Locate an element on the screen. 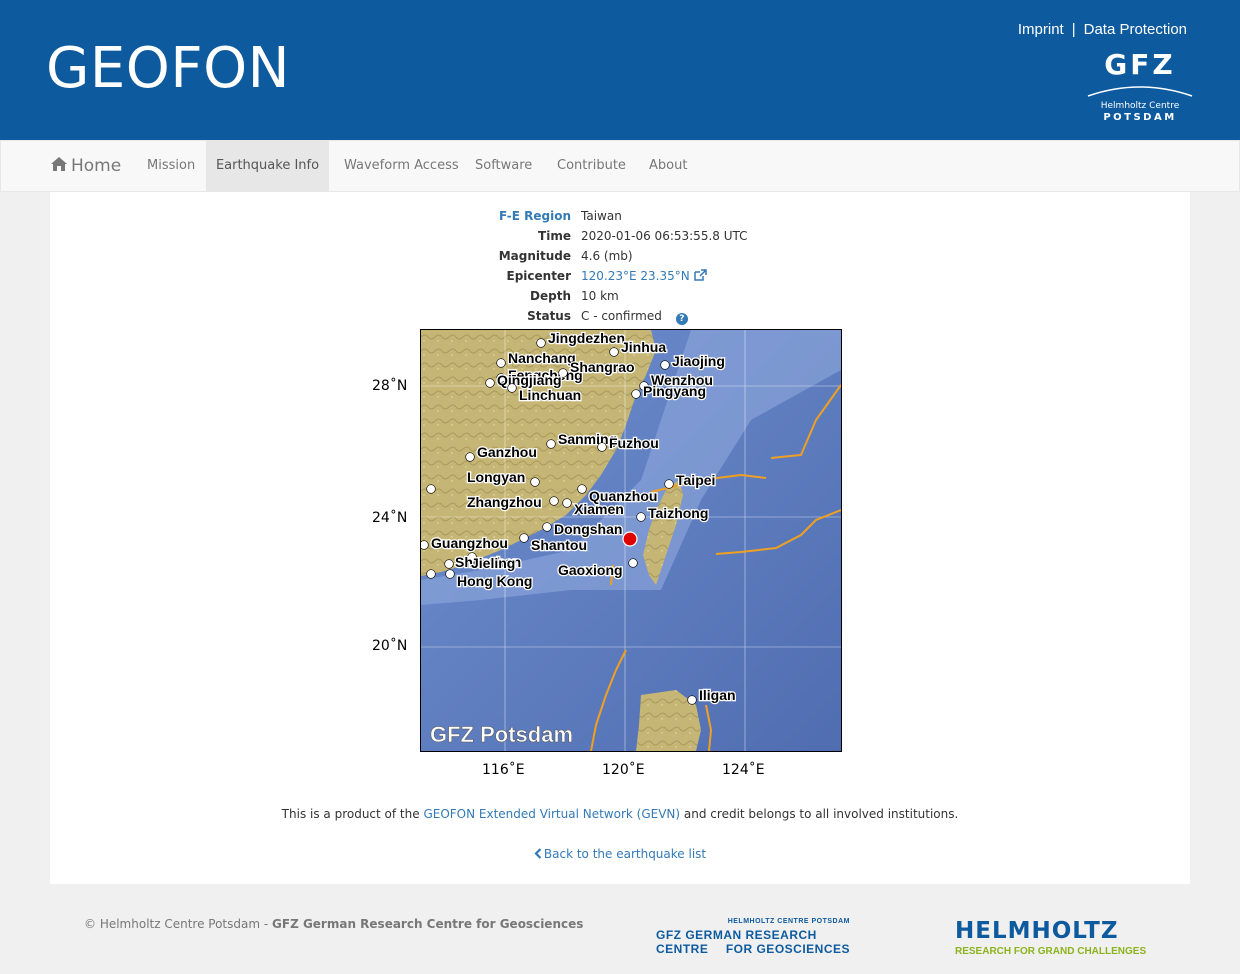 The image size is (1240, 974). back-link-row: Back to the earthquake list is located at coordinates (620, 854).